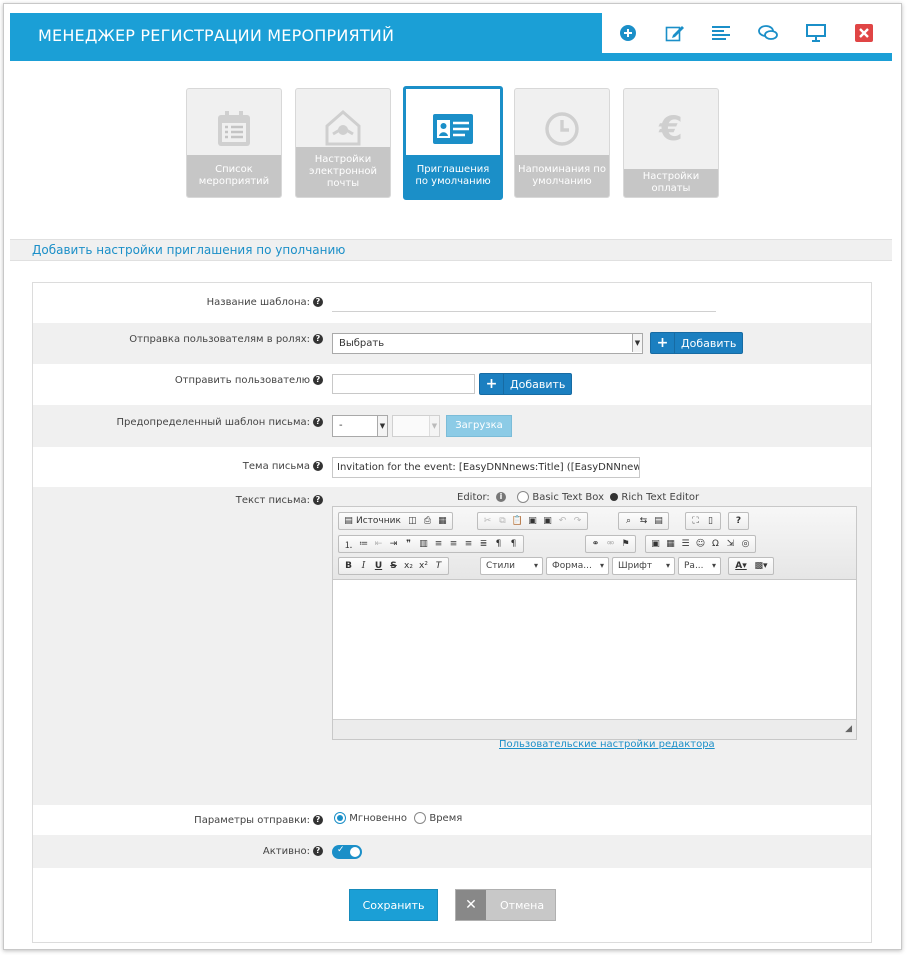  I want to click on outdent-icon: ⇤, so click(378, 544).